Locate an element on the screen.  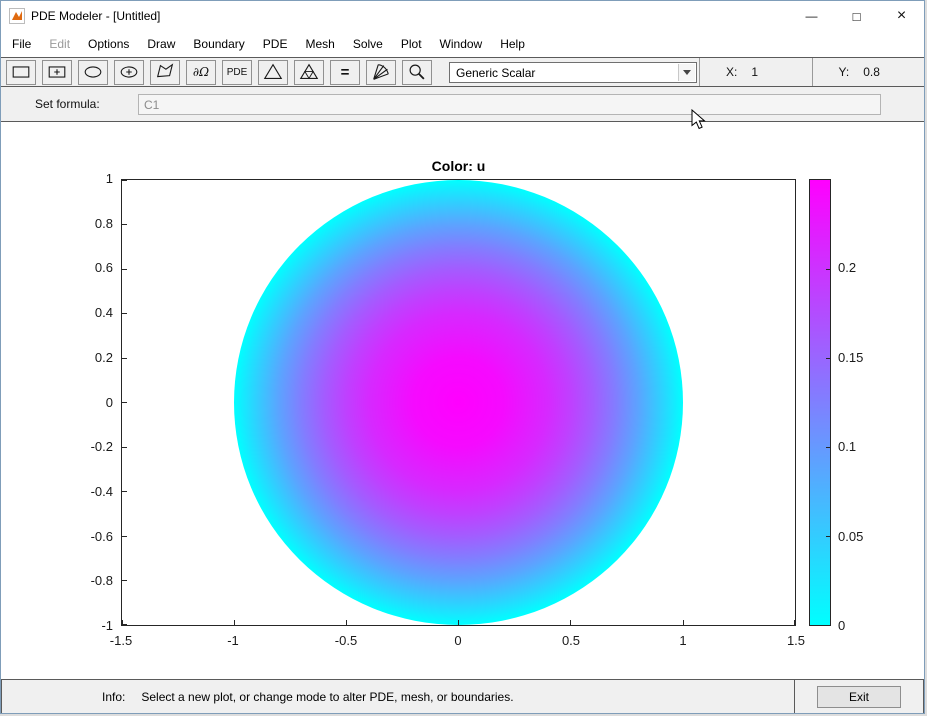
maximize-icon: □ is located at coordinates (856, 16).